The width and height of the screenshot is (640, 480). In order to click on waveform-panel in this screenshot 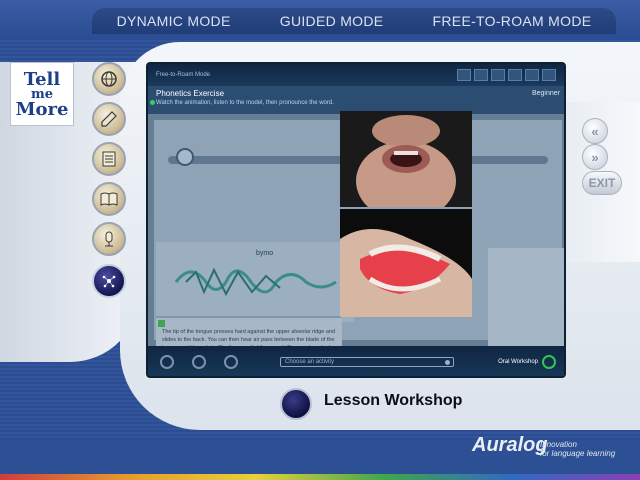, I will do `click(255, 282)`.